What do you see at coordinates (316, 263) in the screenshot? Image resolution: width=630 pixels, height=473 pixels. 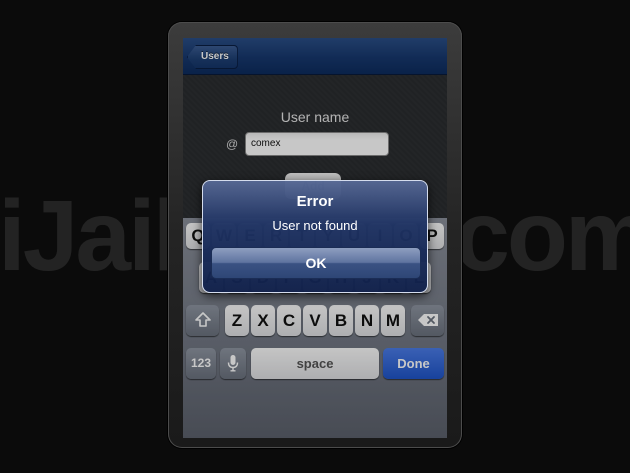 I see `alert-ok-button: OK` at bounding box center [316, 263].